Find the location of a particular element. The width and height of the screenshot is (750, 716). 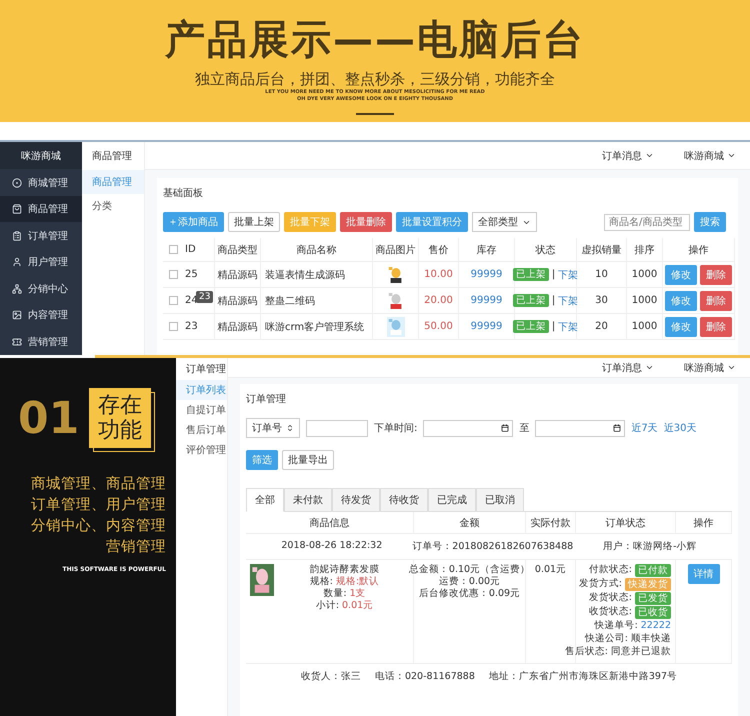

filter-button: 批量导出 is located at coordinates (308, 460).